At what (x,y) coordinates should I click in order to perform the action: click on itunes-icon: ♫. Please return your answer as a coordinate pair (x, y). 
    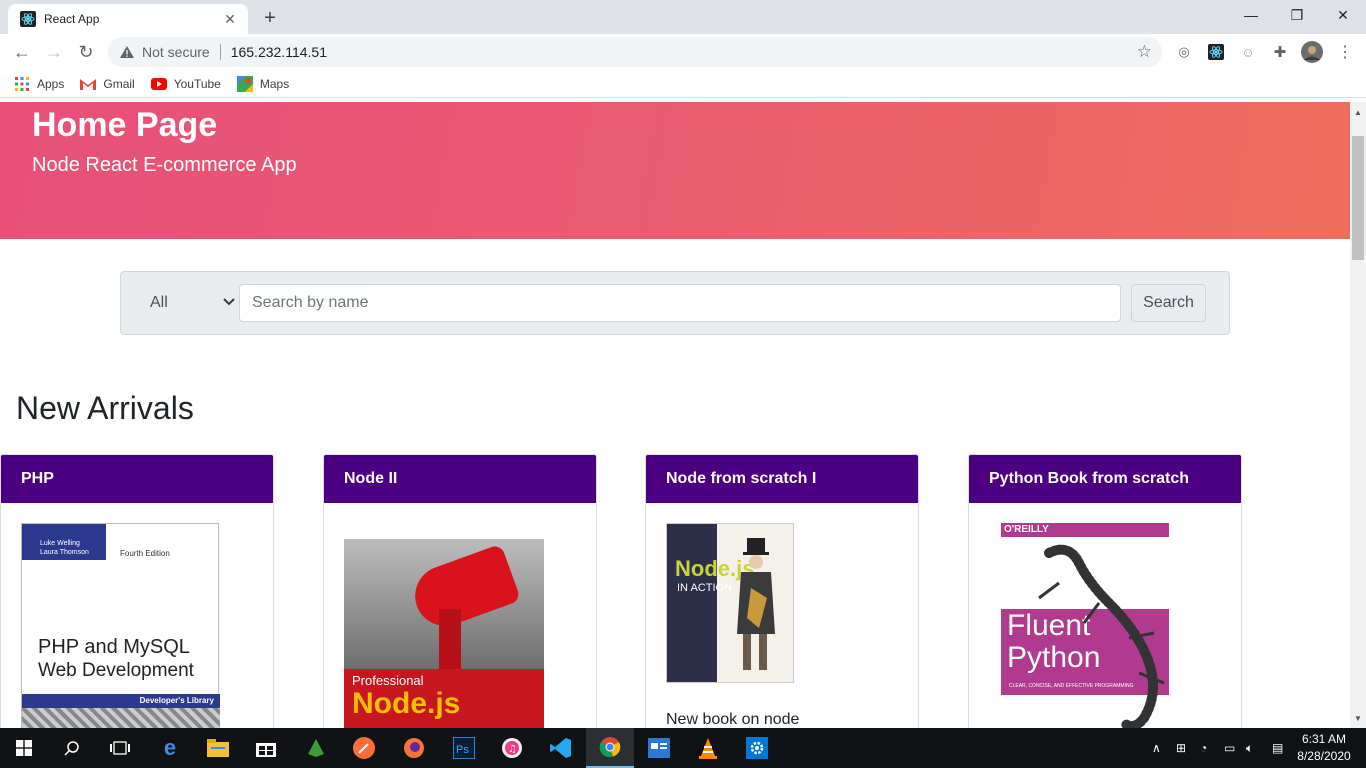
    Looking at the image, I should click on (512, 748).